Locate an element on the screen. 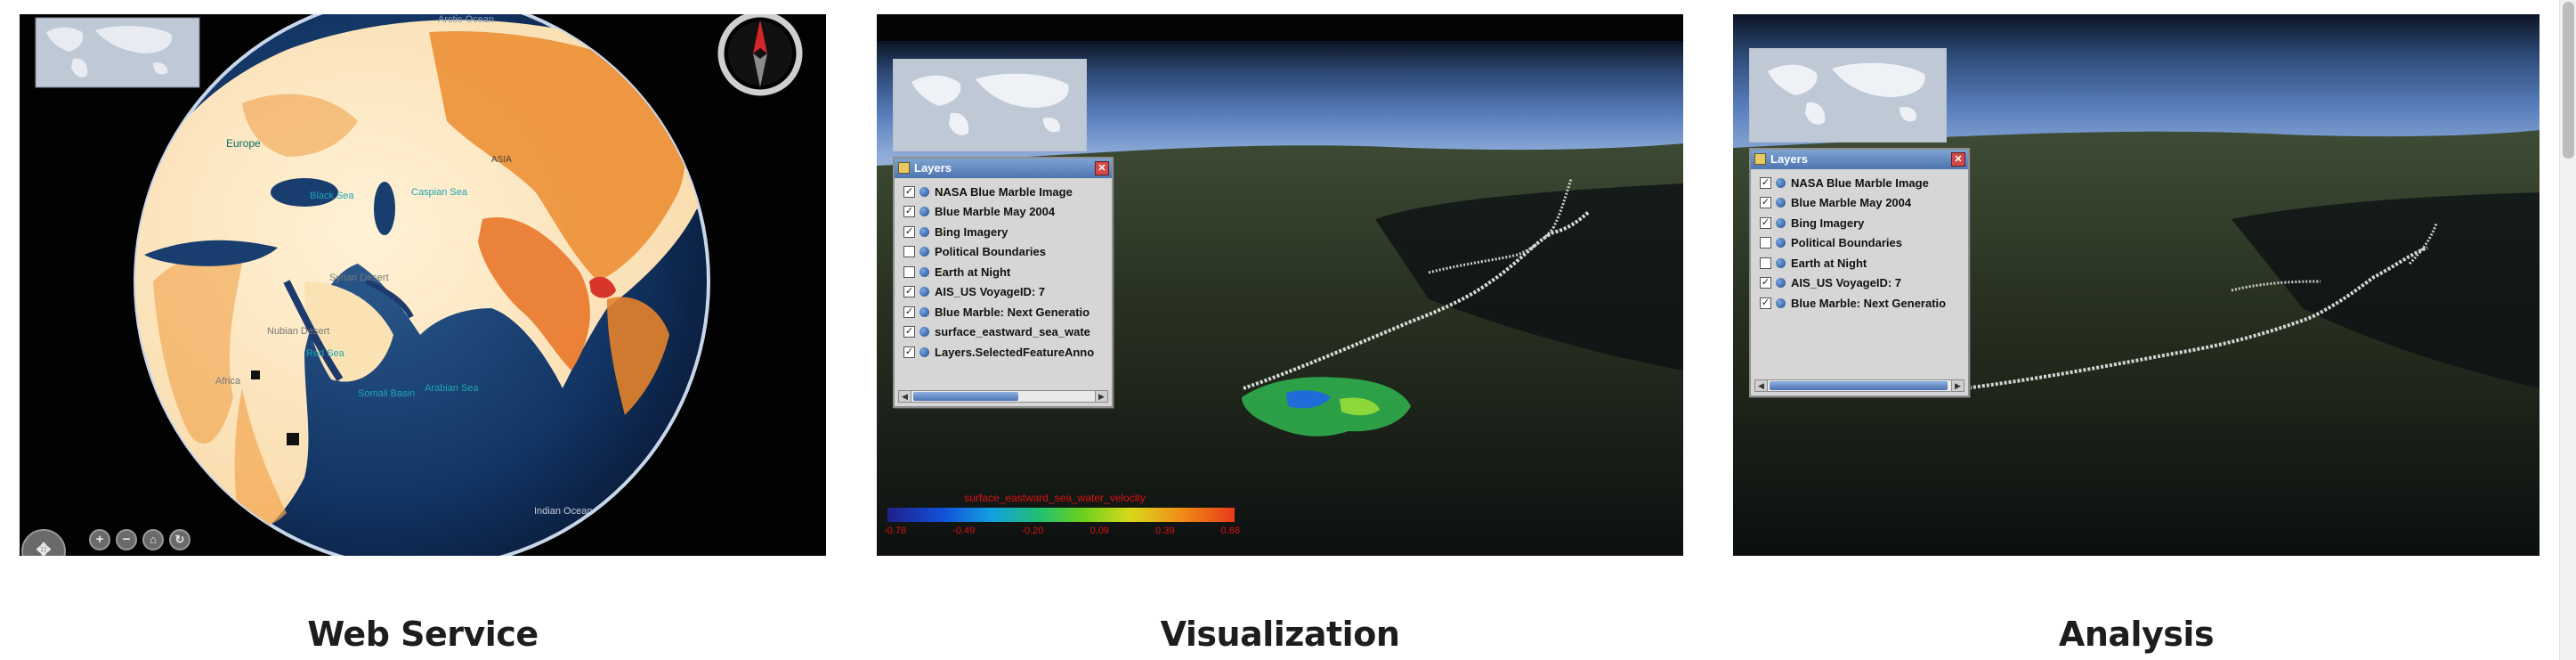 The width and height of the screenshot is (2576, 660). home-icon: ⌂ is located at coordinates (153, 539).